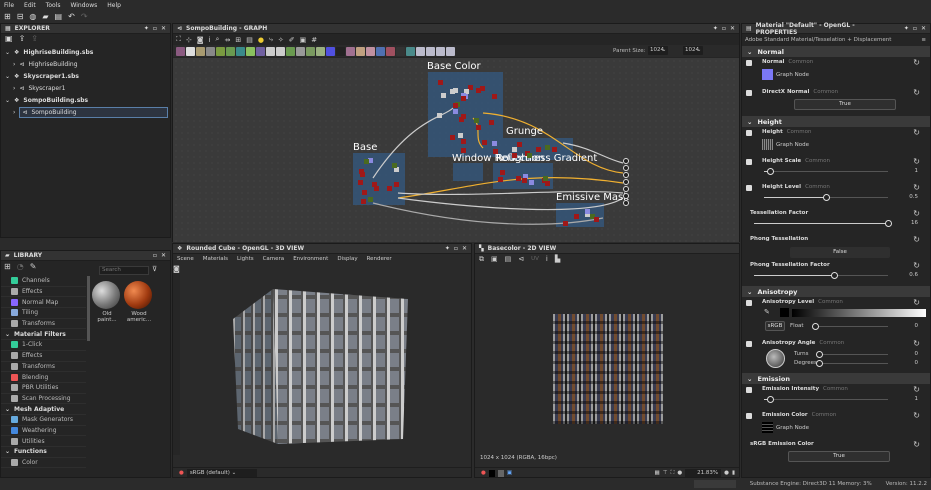  Describe the element at coordinates (859, 313) in the screenshot. I see `gradient-bar` at that location.